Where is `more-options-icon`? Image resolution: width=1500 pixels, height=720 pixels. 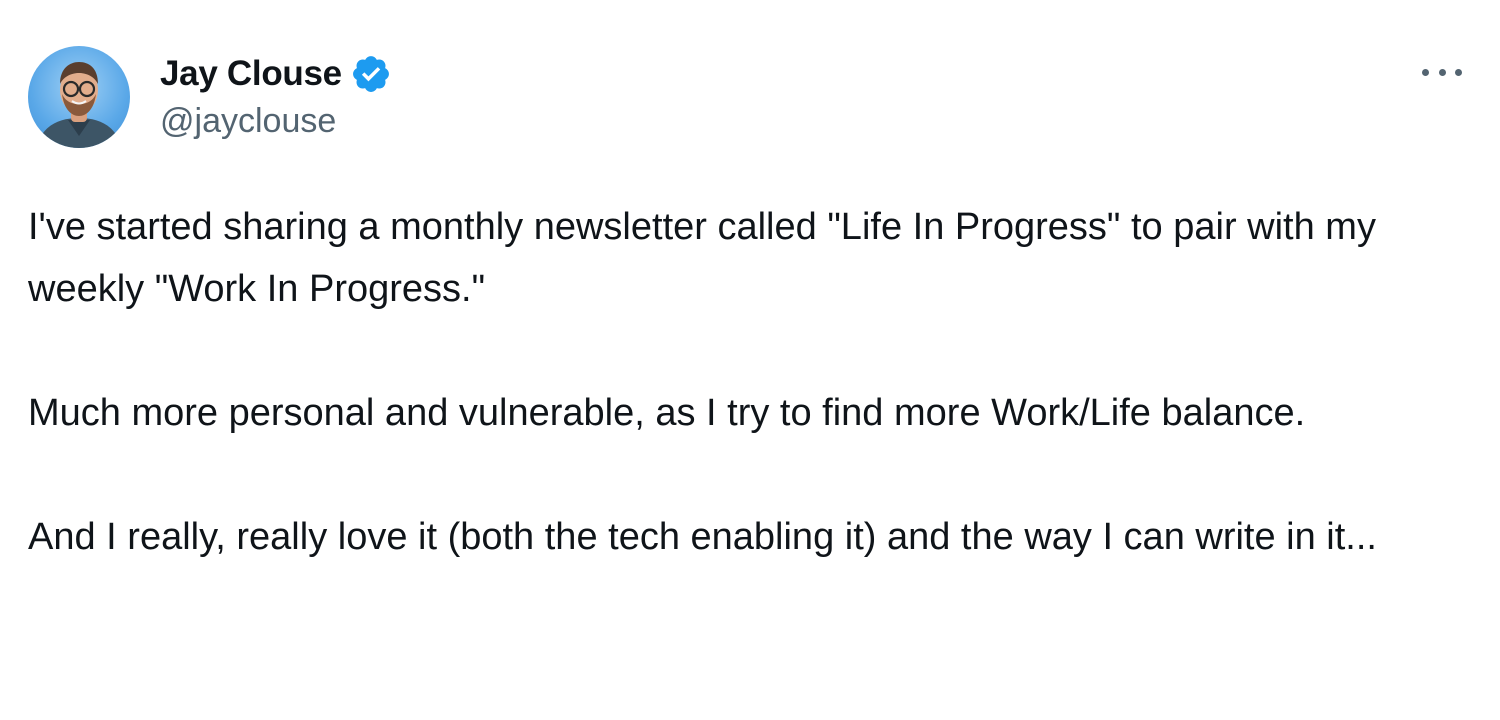
more-options-icon is located at coordinates (1442, 72).